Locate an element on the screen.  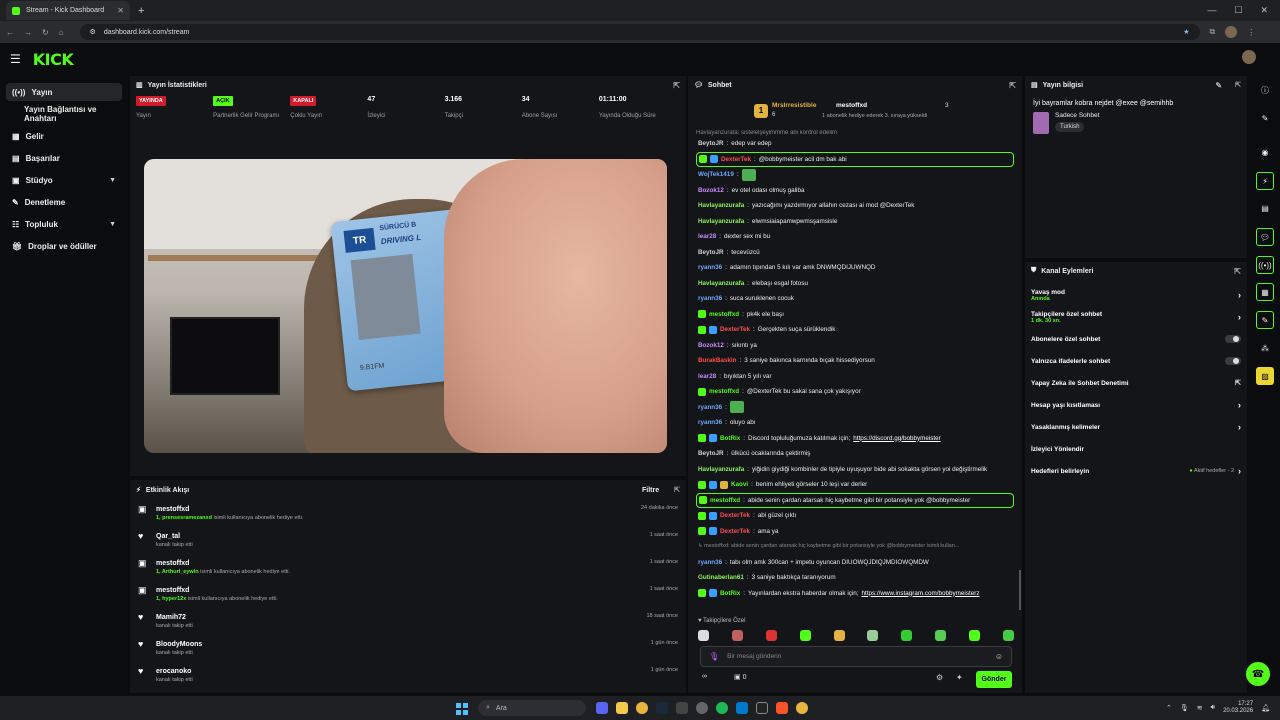
sidebar-item-moderation: ✎ Denetleme is located at coordinates (64, 202).